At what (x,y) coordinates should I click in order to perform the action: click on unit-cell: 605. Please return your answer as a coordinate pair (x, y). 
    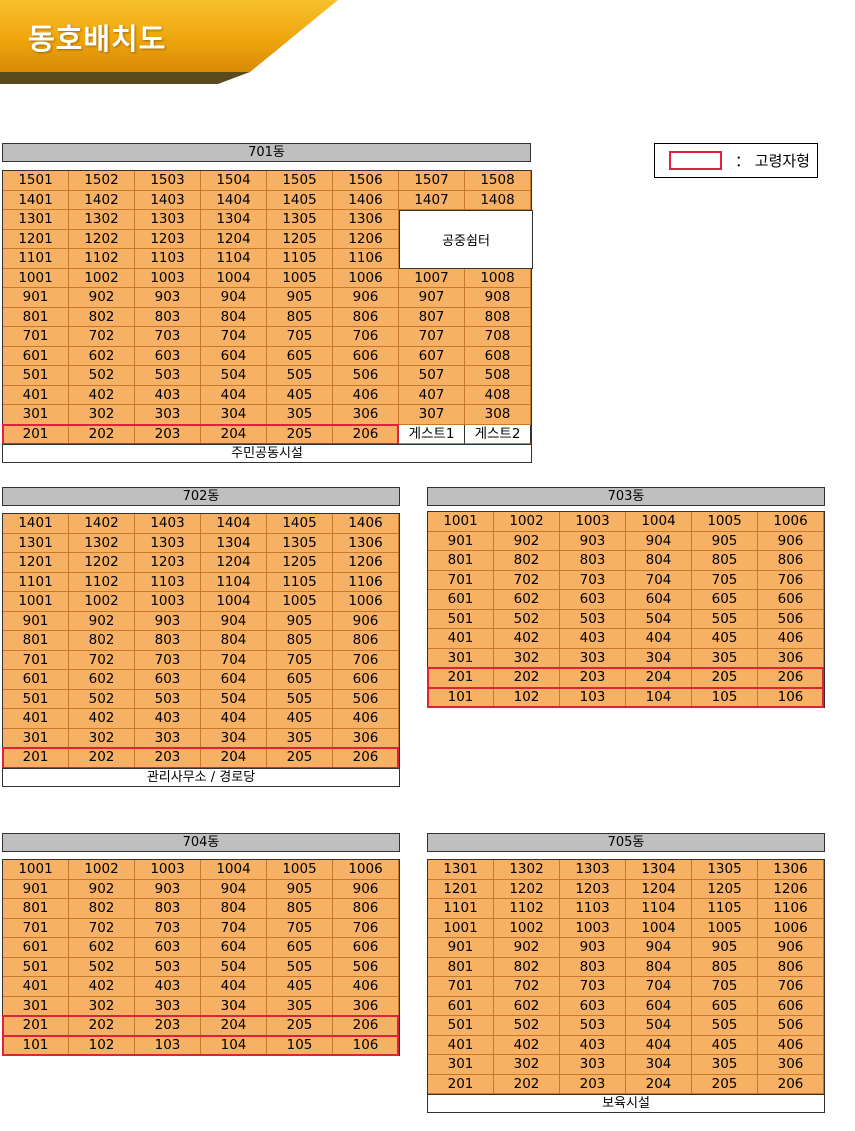
    Looking at the image, I should click on (725, 600).